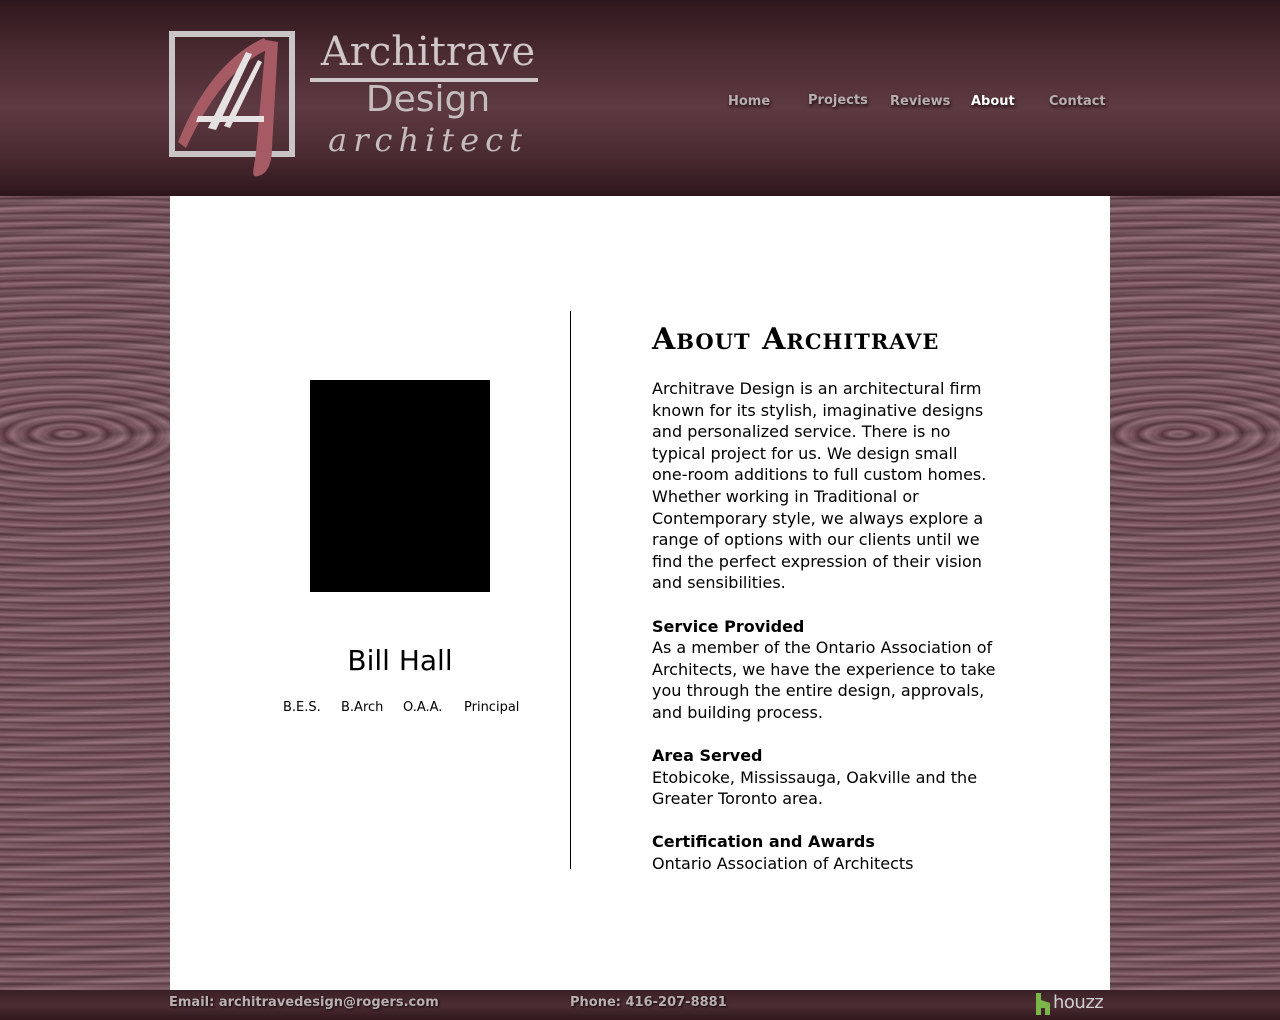 The width and height of the screenshot is (1280, 1020). Describe the element at coordinates (428, 140) in the screenshot. I see `logo-line-architect: architect` at that location.